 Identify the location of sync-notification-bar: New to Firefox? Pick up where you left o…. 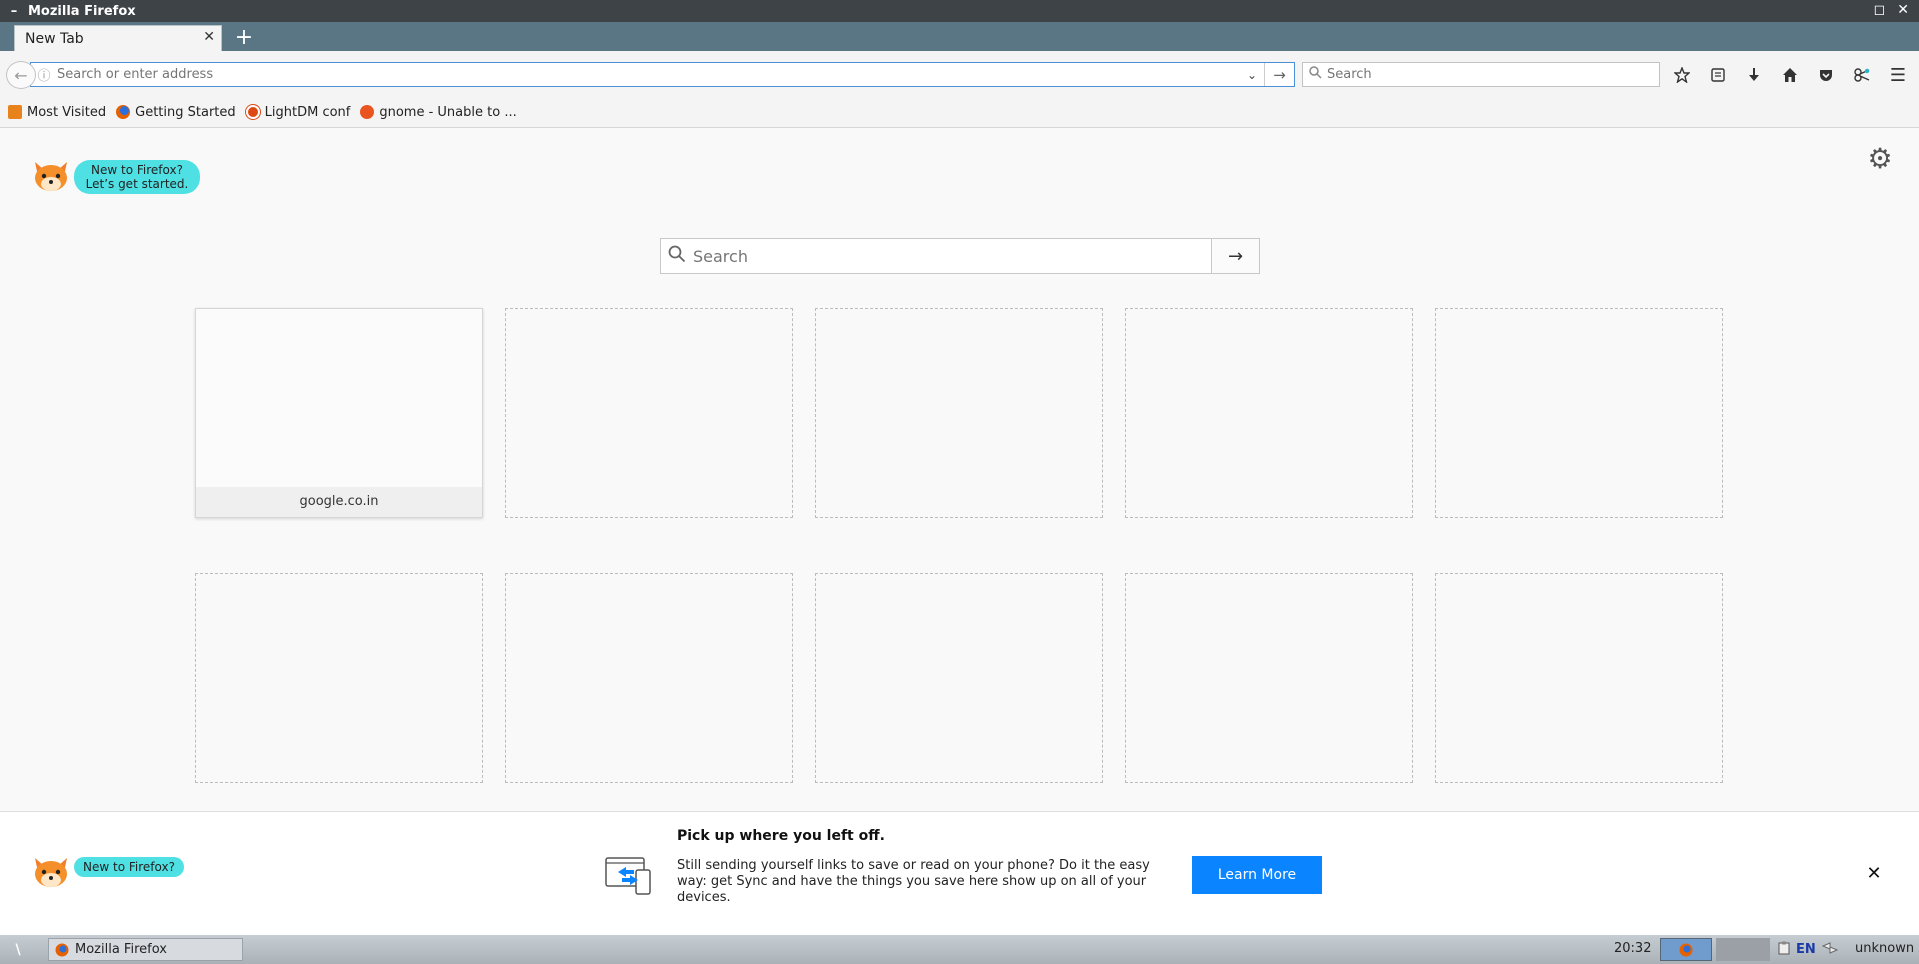
(959, 873).